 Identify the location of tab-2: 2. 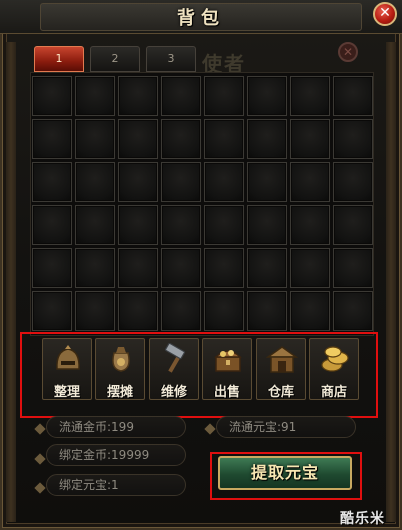
(115, 59).